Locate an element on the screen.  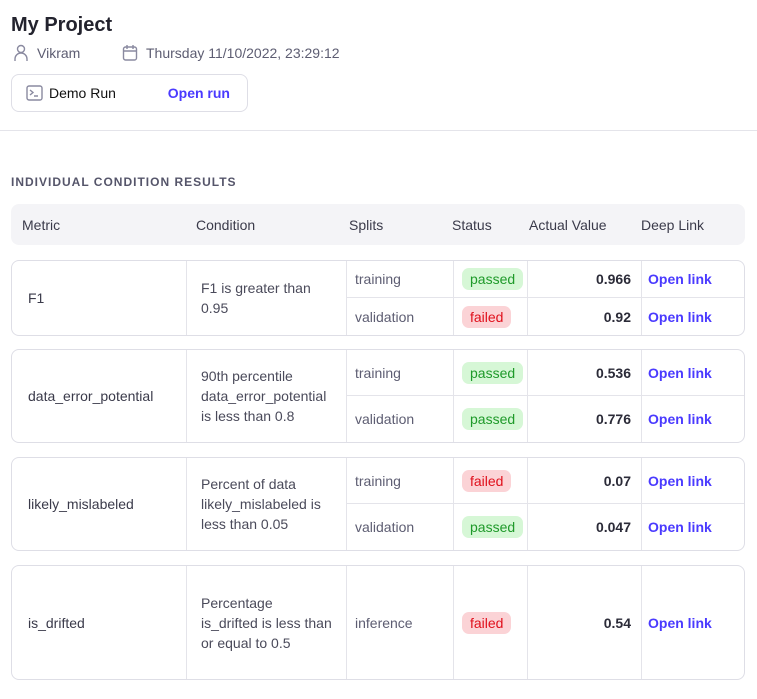
divider is located at coordinates (378, 130).